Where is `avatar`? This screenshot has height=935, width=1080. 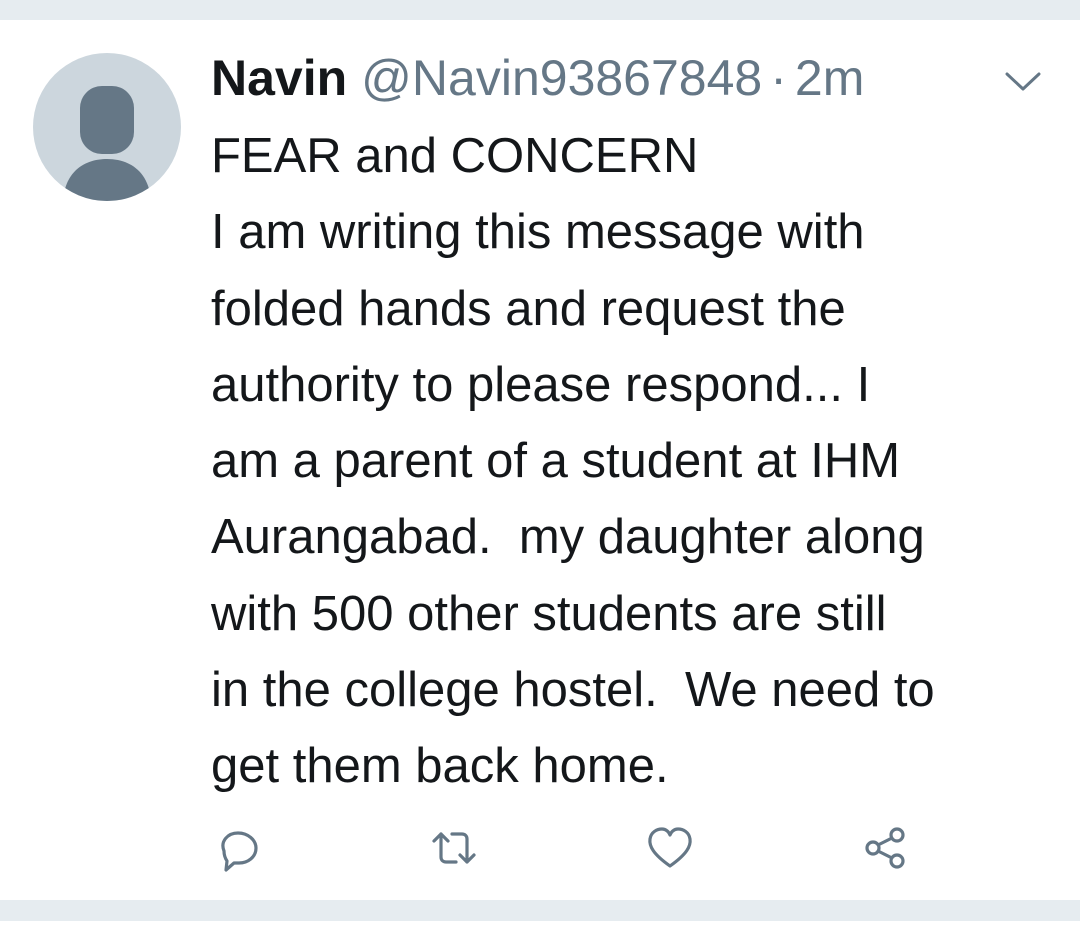 avatar is located at coordinates (107, 127).